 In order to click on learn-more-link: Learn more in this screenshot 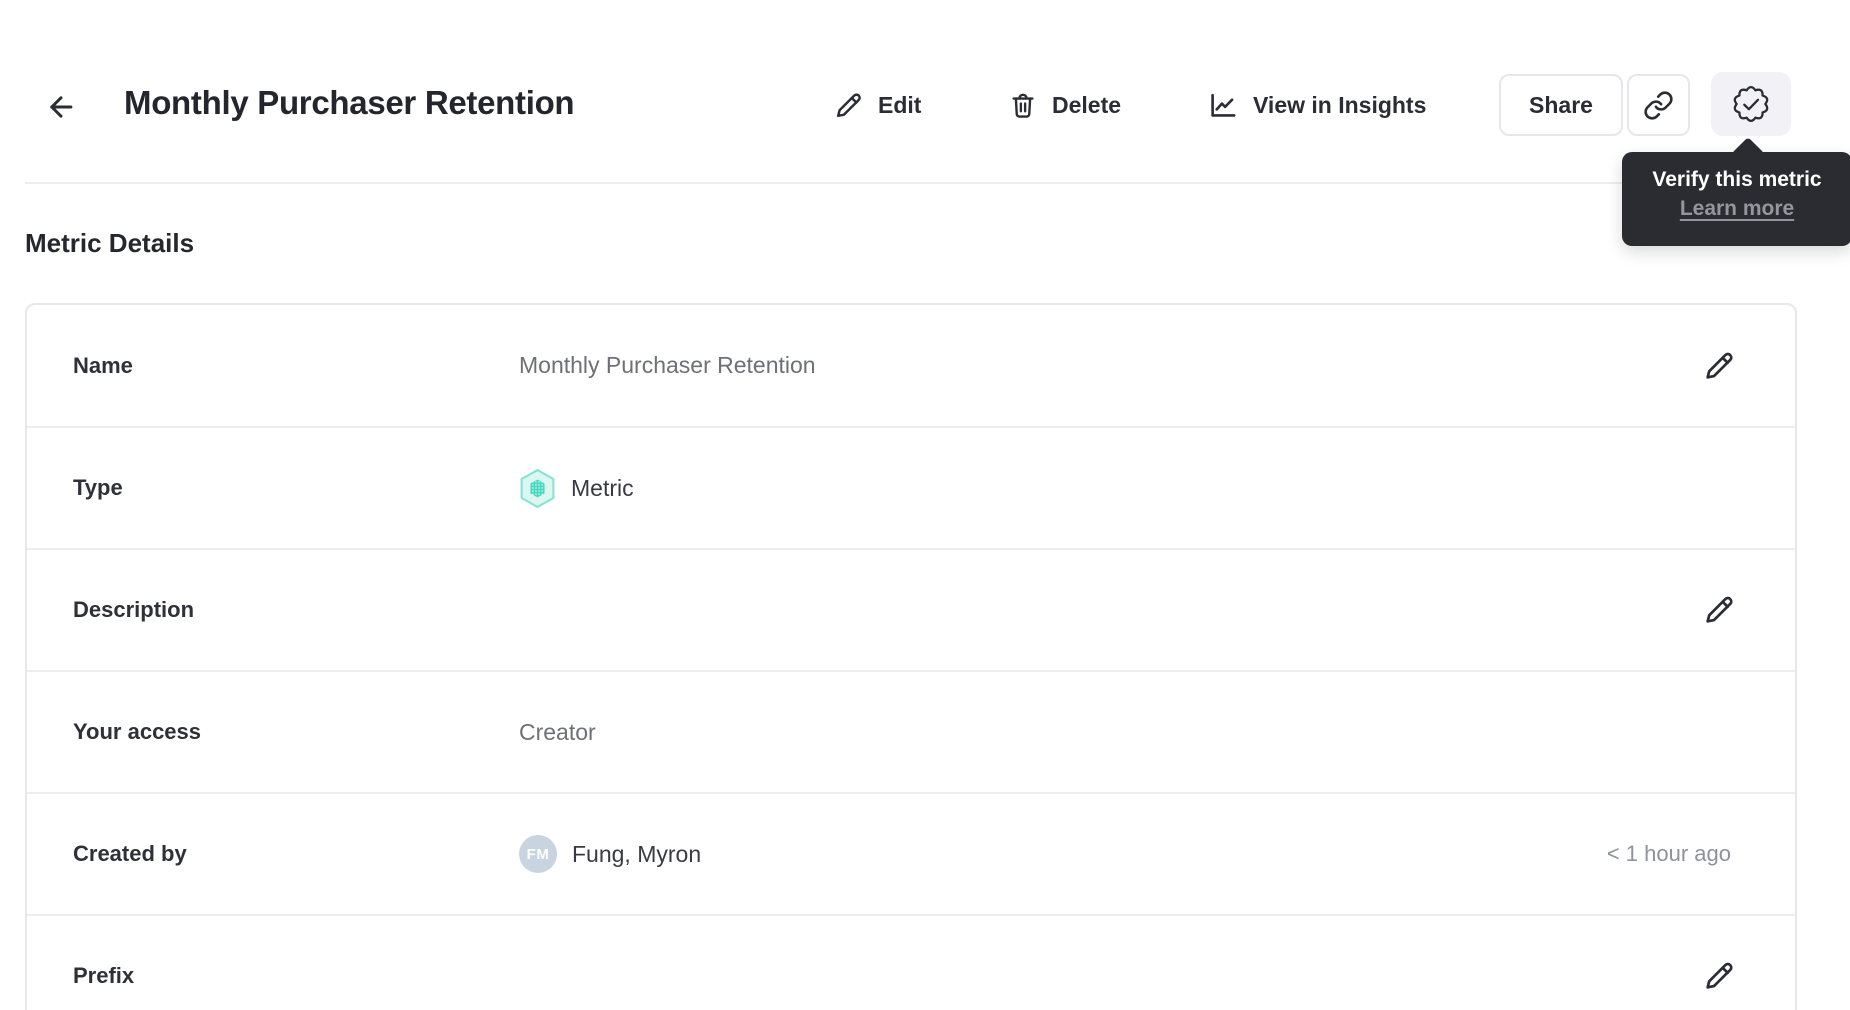, I will do `click(1737, 209)`.